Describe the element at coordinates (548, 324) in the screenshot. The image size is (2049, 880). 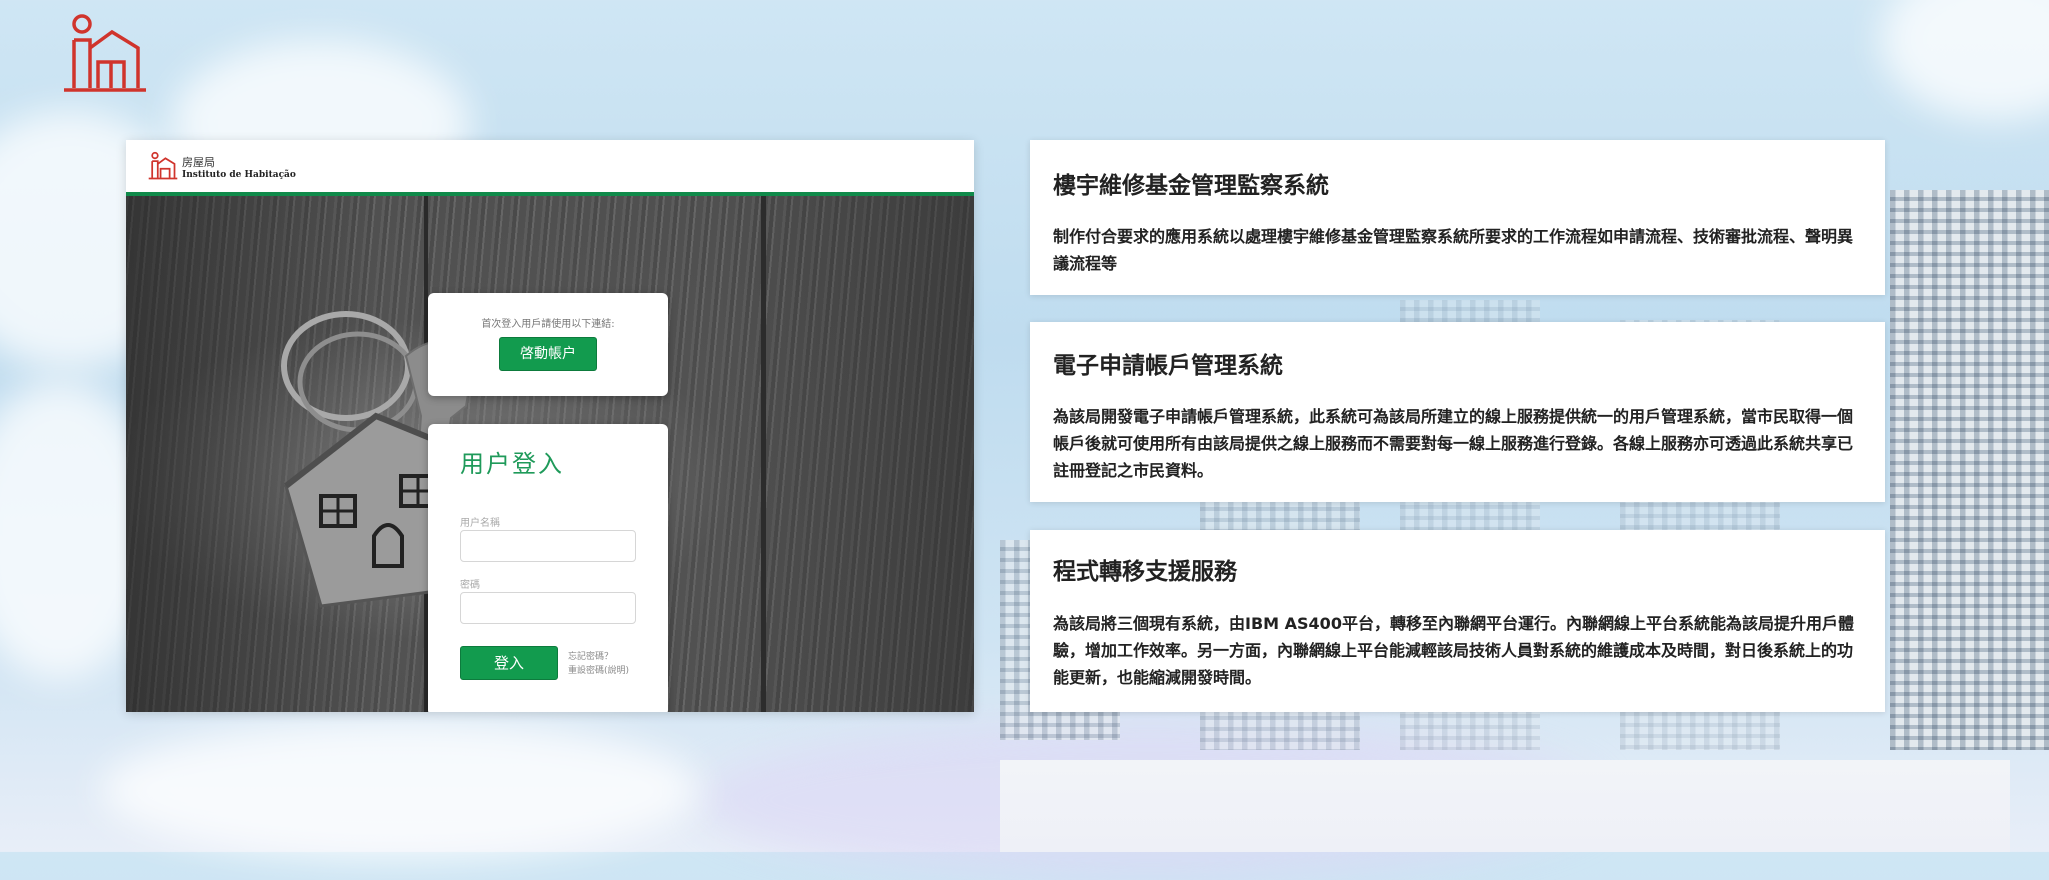
I see `first-login-hint: 首次登入用戶請使用以下連結:` at that location.